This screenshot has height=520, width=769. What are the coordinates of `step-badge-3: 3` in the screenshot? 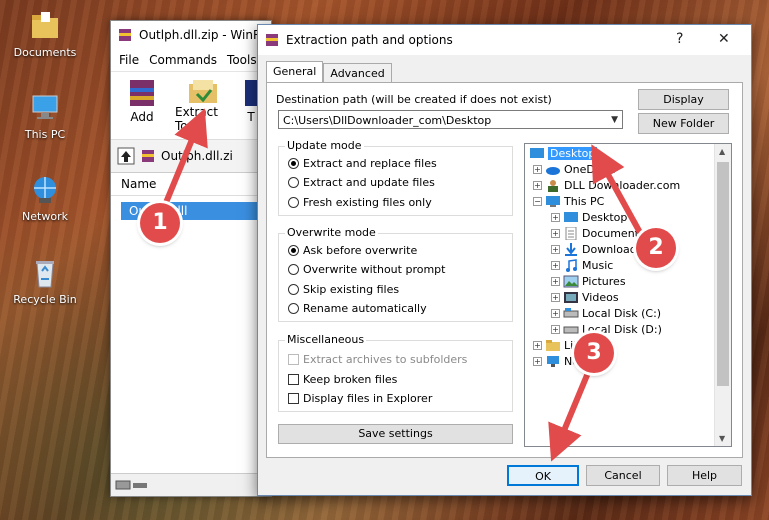 It's located at (594, 353).